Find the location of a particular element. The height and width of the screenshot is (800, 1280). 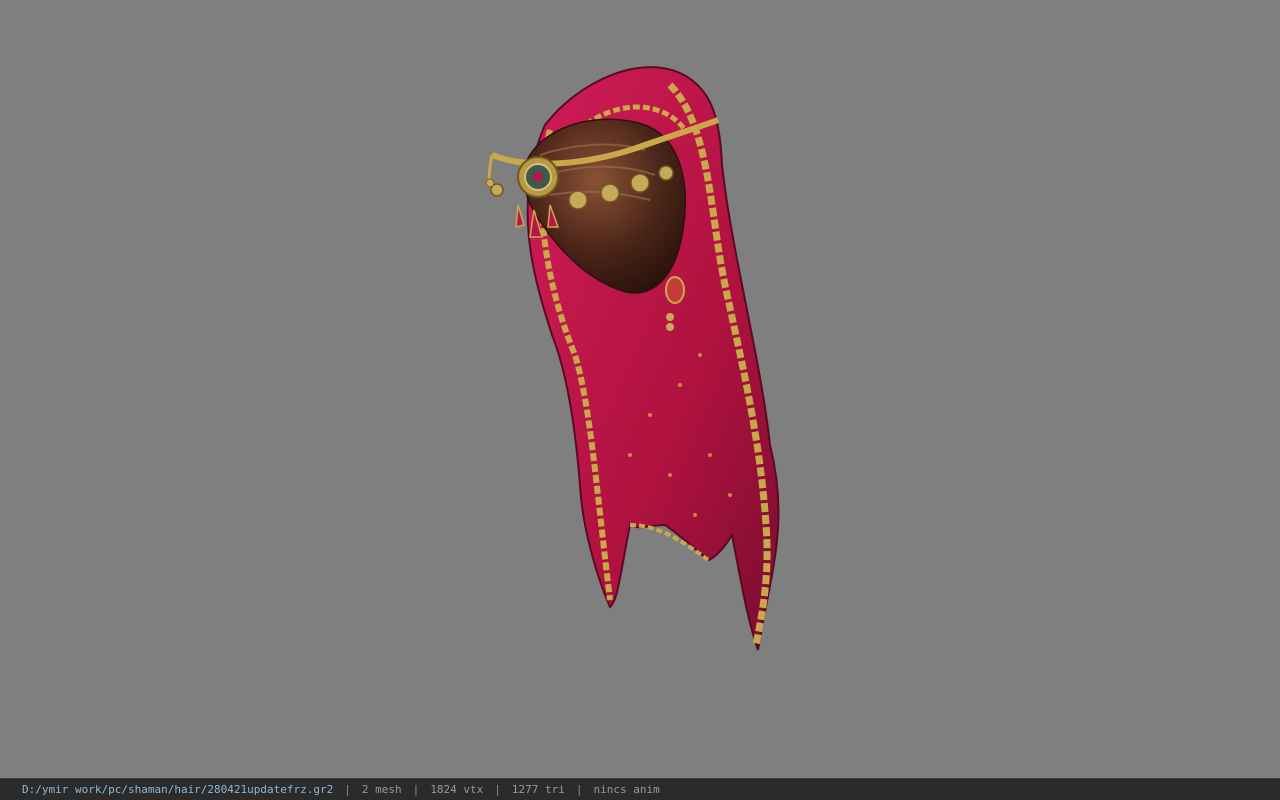

vertex-count: 1824 vtx is located at coordinates (457, 789).